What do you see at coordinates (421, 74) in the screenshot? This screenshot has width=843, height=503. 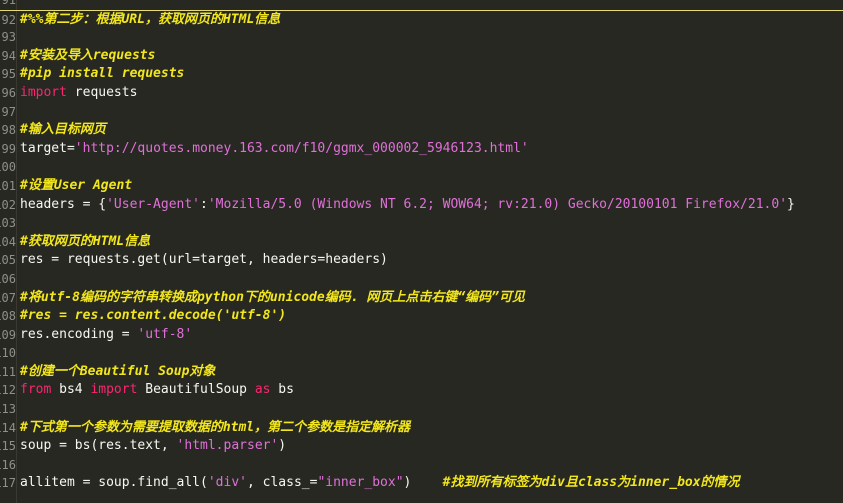 I see `code-line: 95 #pip install requests` at bounding box center [421, 74].